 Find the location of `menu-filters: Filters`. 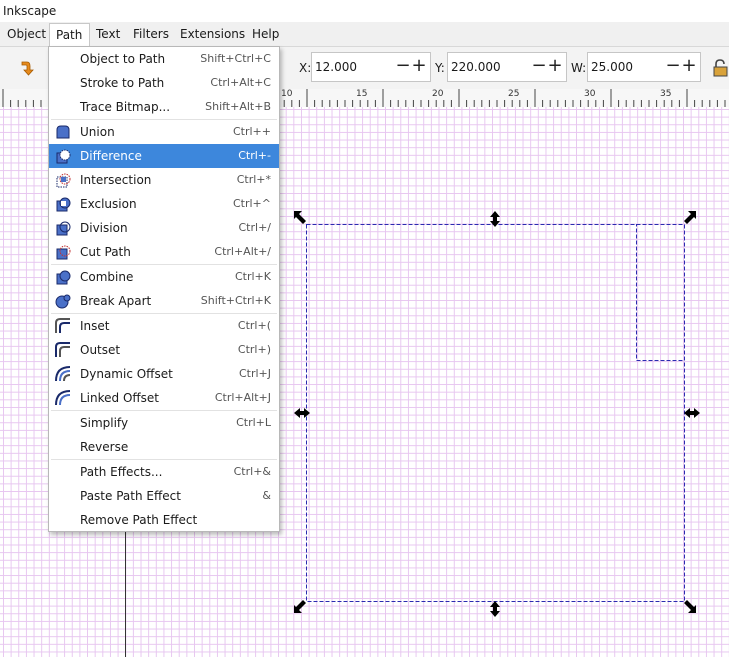

menu-filters: Filters is located at coordinates (151, 34).